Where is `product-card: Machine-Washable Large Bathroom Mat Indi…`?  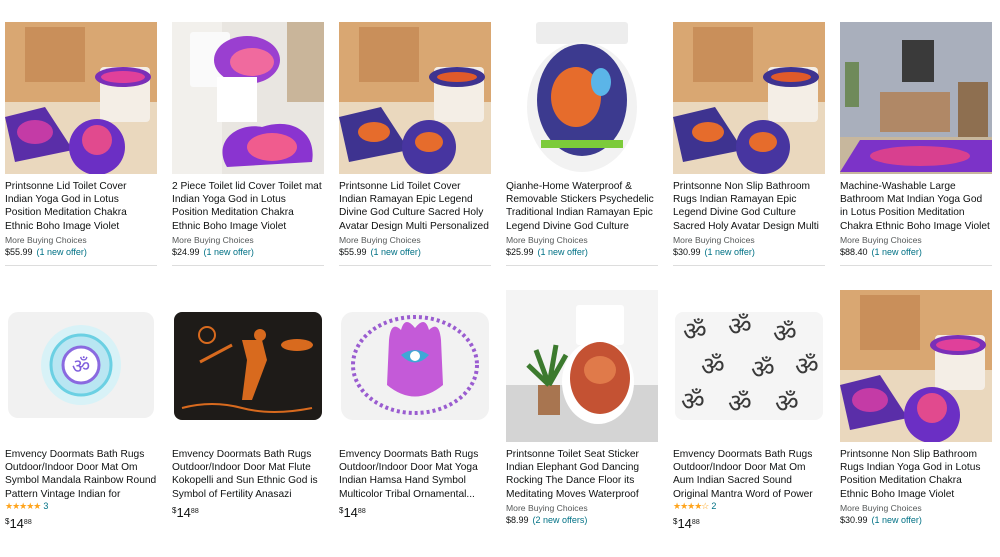 product-card: Machine-Washable Large Bathroom Mat Indi… is located at coordinates (916, 144).